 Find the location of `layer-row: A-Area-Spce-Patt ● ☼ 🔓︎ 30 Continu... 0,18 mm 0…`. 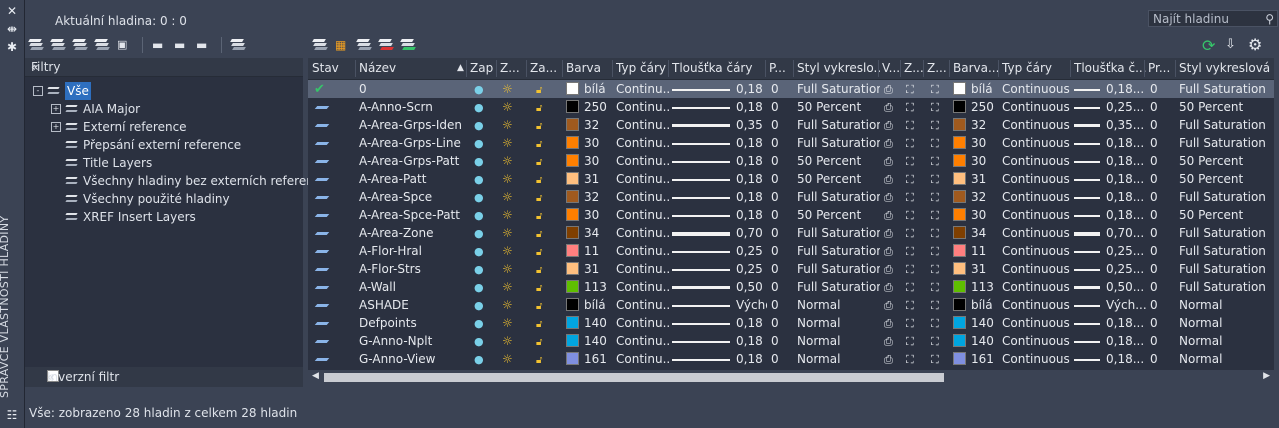

layer-row: A-Area-Spce-Patt ● ☼ 🔓︎ 30 Continu... 0,18 mm 0… is located at coordinates (793, 215).